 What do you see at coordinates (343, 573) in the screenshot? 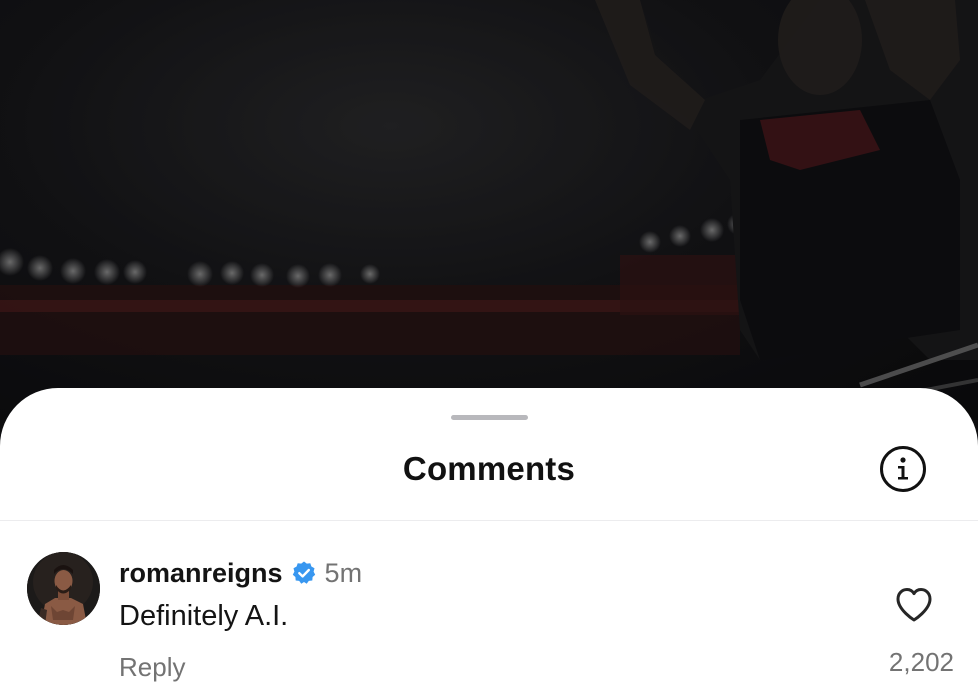
I see `comment-timestamp: 5m` at bounding box center [343, 573].